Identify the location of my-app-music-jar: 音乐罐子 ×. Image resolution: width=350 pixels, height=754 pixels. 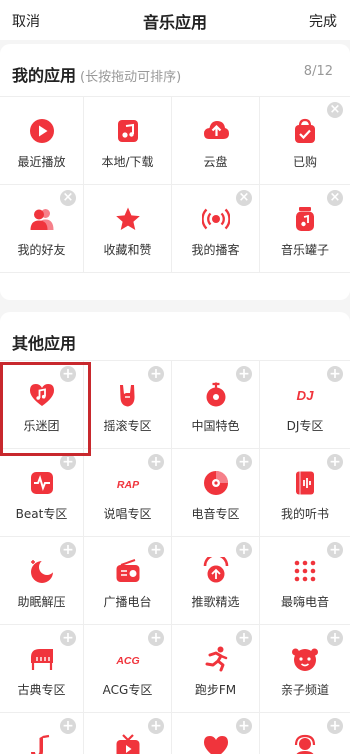
(305, 229).